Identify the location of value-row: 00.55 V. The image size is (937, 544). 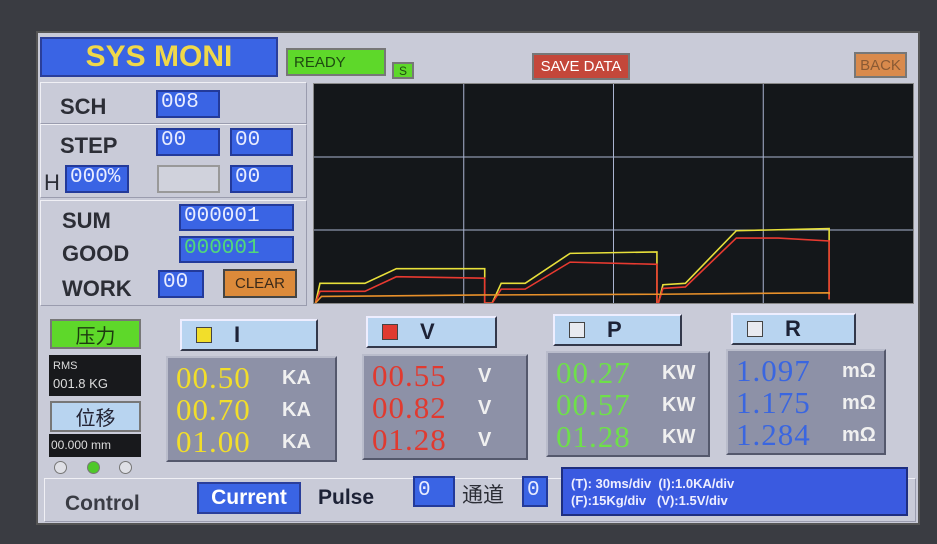
(445, 375).